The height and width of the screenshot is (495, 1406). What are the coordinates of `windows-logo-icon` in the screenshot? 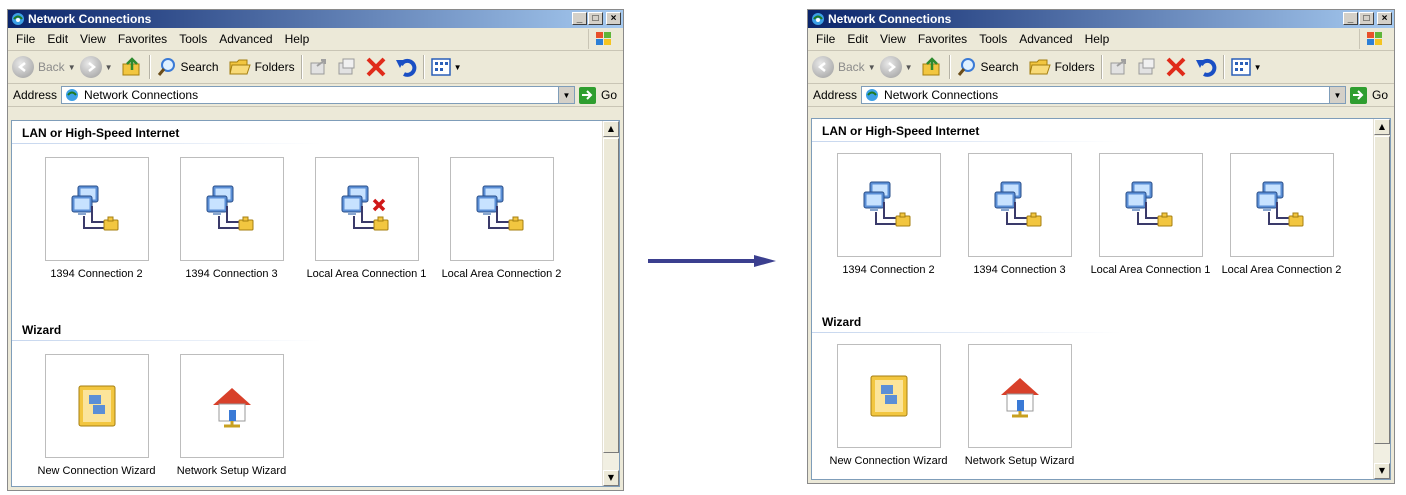 It's located at (603, 39).